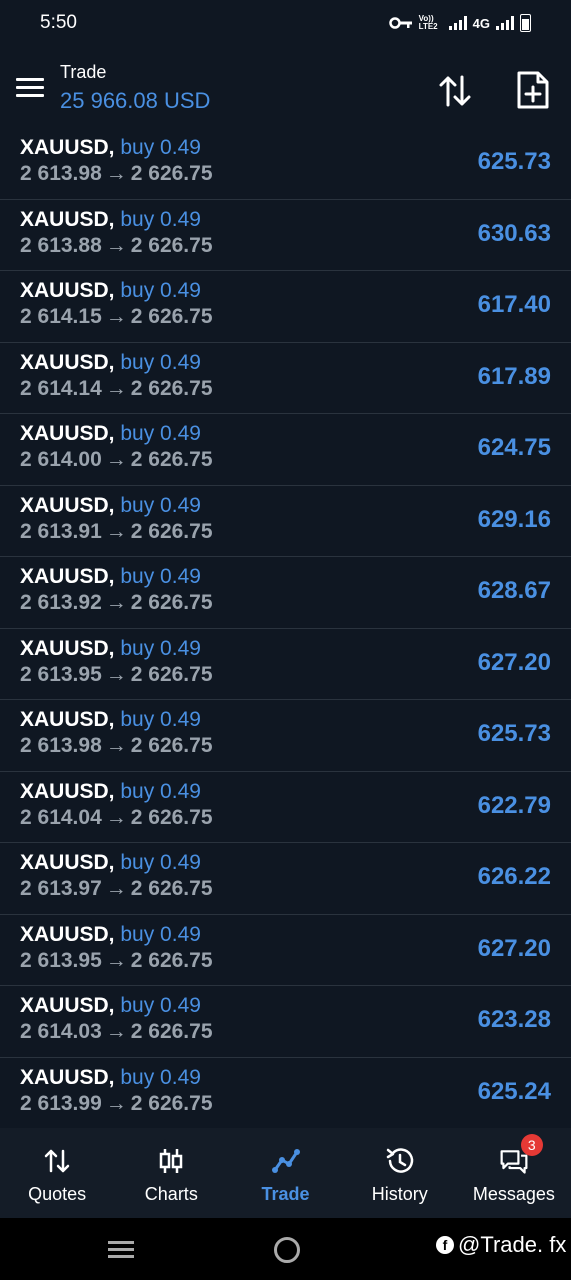 This screenshot has width=571, height=1280. Describe the element at coordinates (514, 805) in the screenshot. I see `position-profit: 622.79` at that location.